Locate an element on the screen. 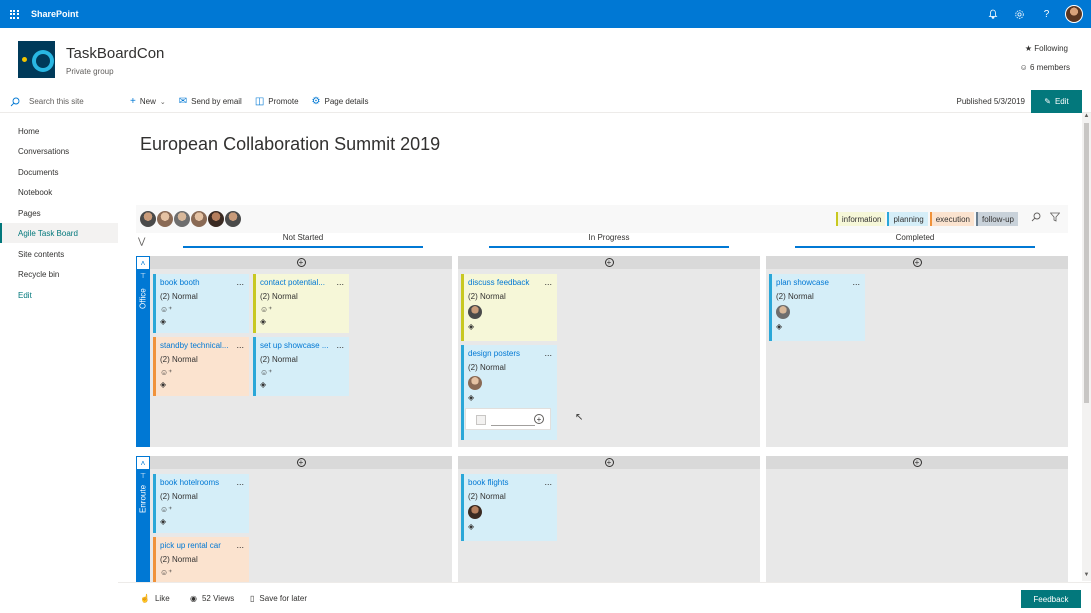  checklist-item-input is located at coordinates (513, 420).